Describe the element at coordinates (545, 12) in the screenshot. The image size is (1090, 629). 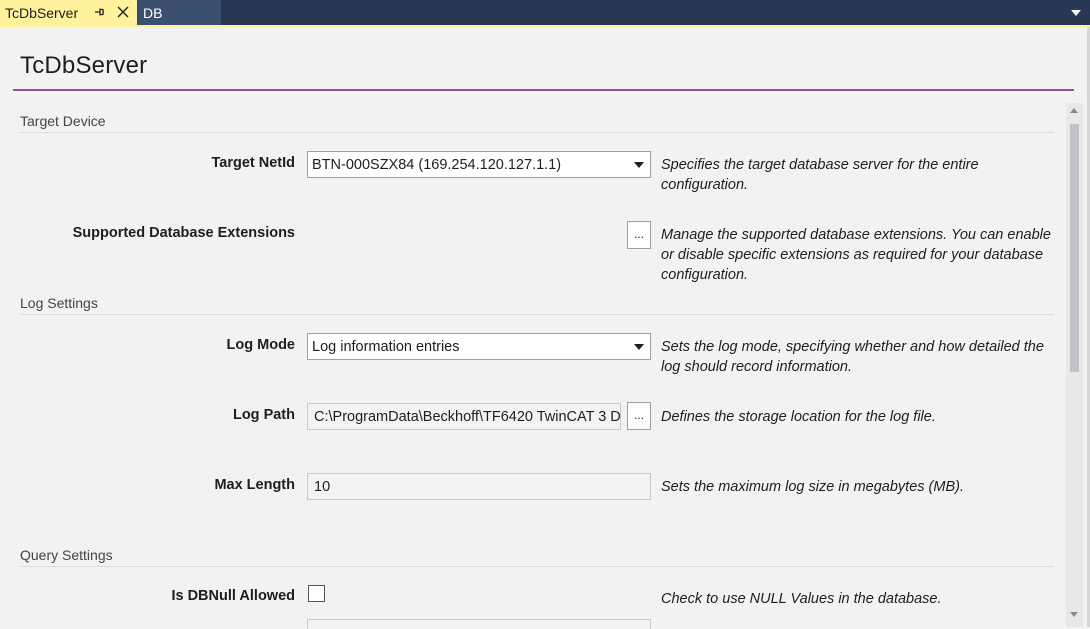
I see `document-tab-bar: TcDbServer DB` at that location.